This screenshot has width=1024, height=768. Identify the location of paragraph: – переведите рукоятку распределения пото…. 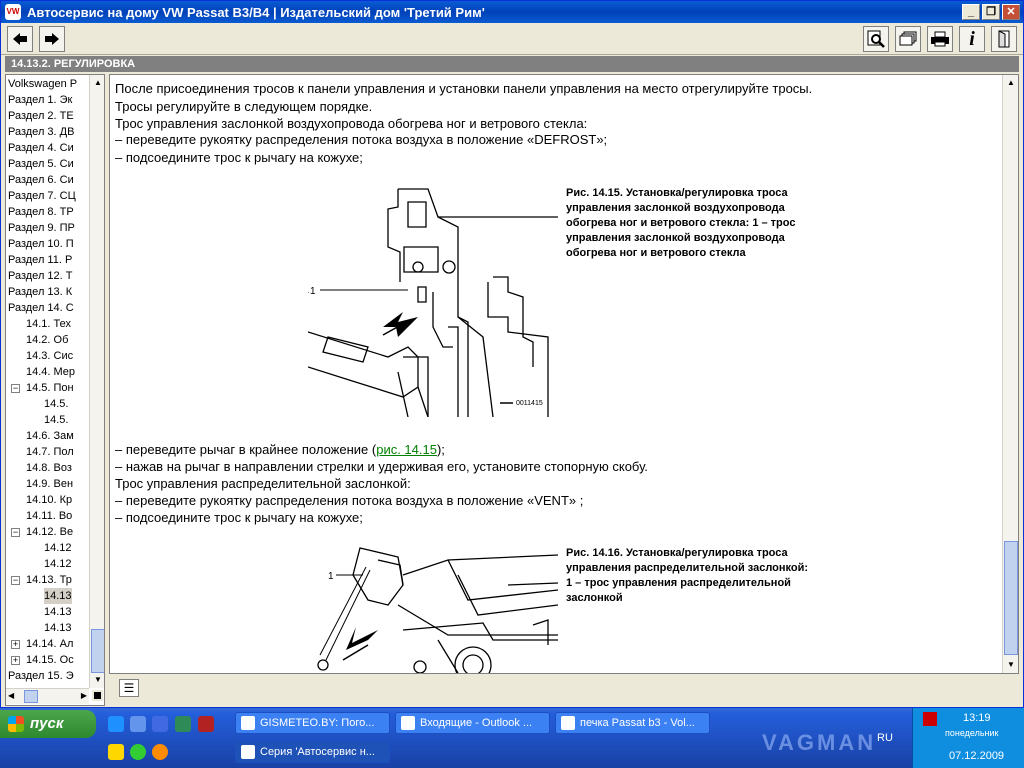
(361, 139).